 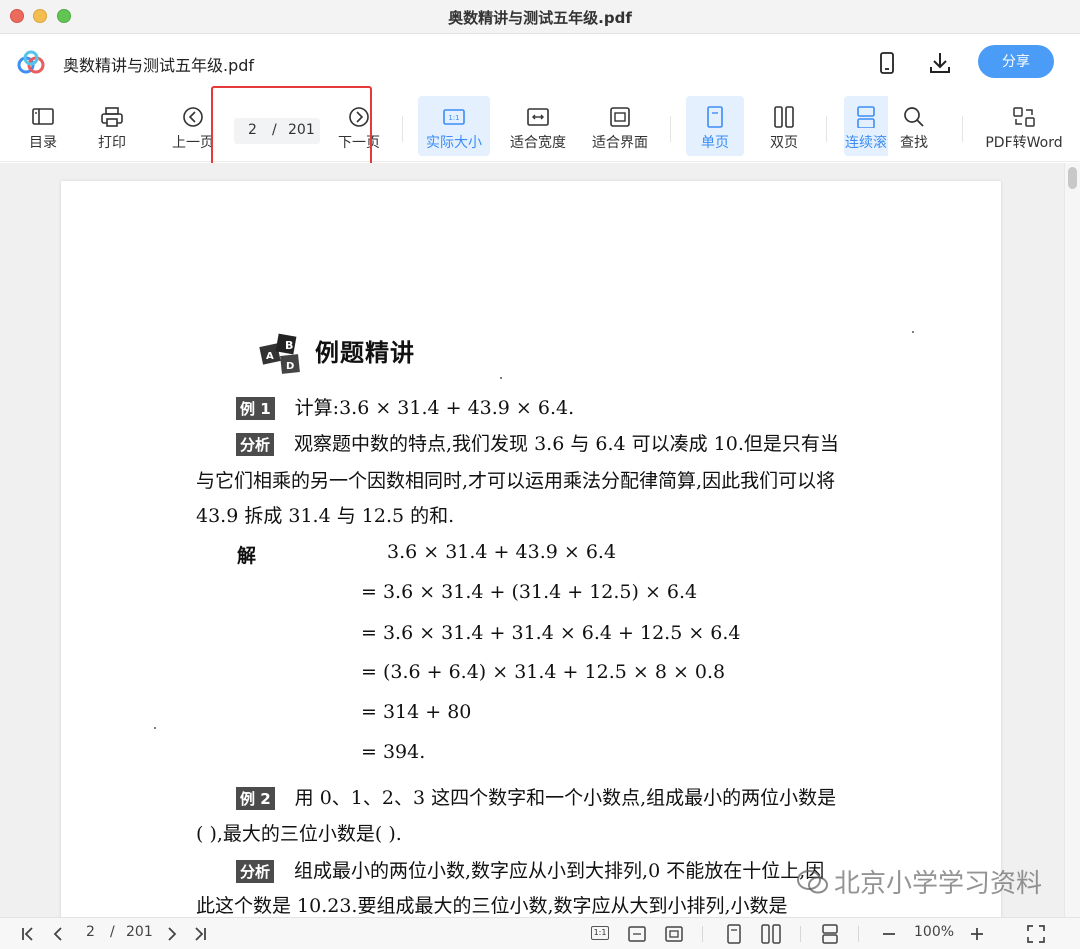 What do you see at coordinates (365, 353) in the screenshot?
I see `heading-text: 例题精讲` at bounding box center [365, 353].